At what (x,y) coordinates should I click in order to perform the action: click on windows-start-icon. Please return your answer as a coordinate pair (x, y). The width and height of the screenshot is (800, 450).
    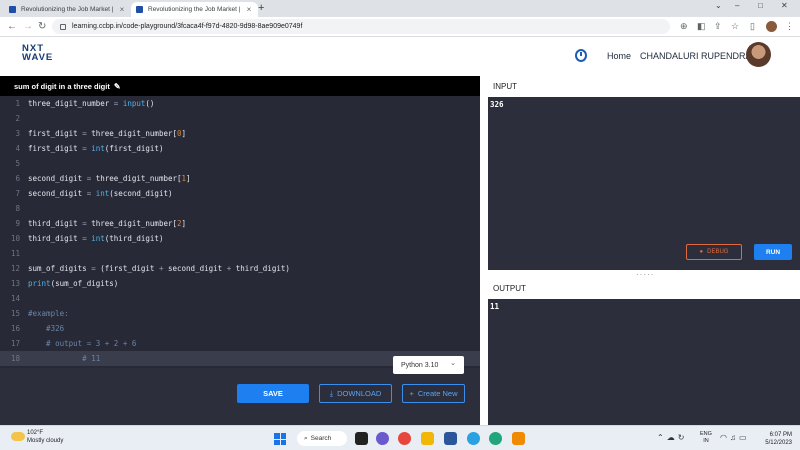
    Looking at the image, I should click on (280, 439).